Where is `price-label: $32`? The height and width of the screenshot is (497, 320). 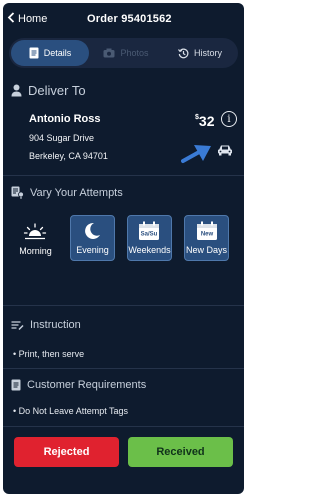
price-label: $32 is located at coordinates (204, 121).